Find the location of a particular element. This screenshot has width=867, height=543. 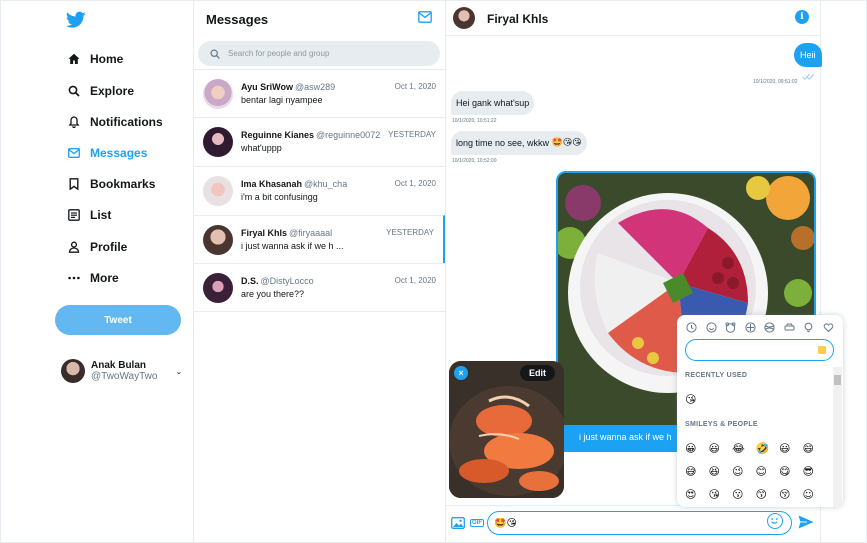

tab-objects is located at coordinates (809, 327).